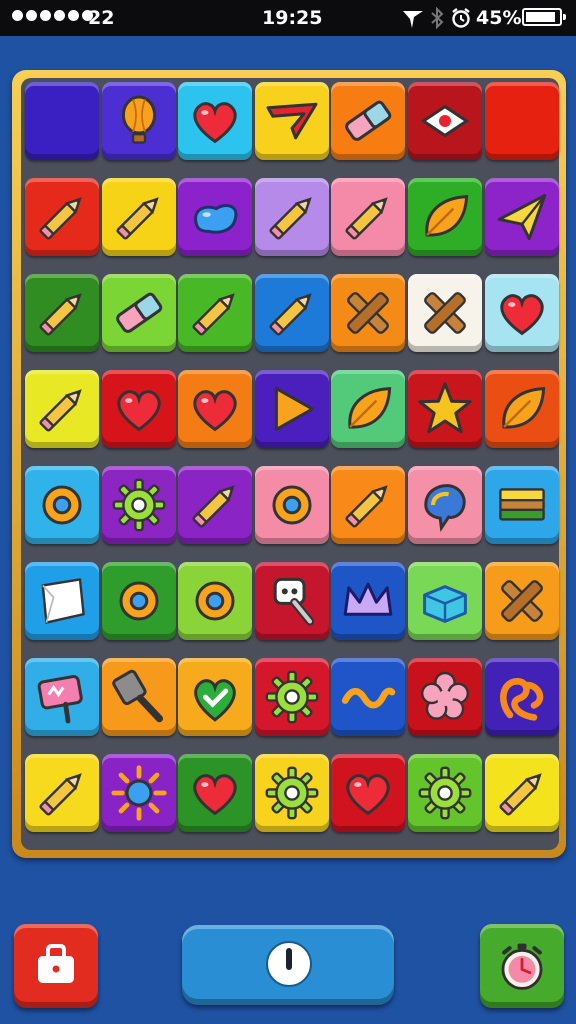 Image resolution: width=576 pixels, height=1024 pixels. I want to click on tile-r2-c7, so click(521, 217).